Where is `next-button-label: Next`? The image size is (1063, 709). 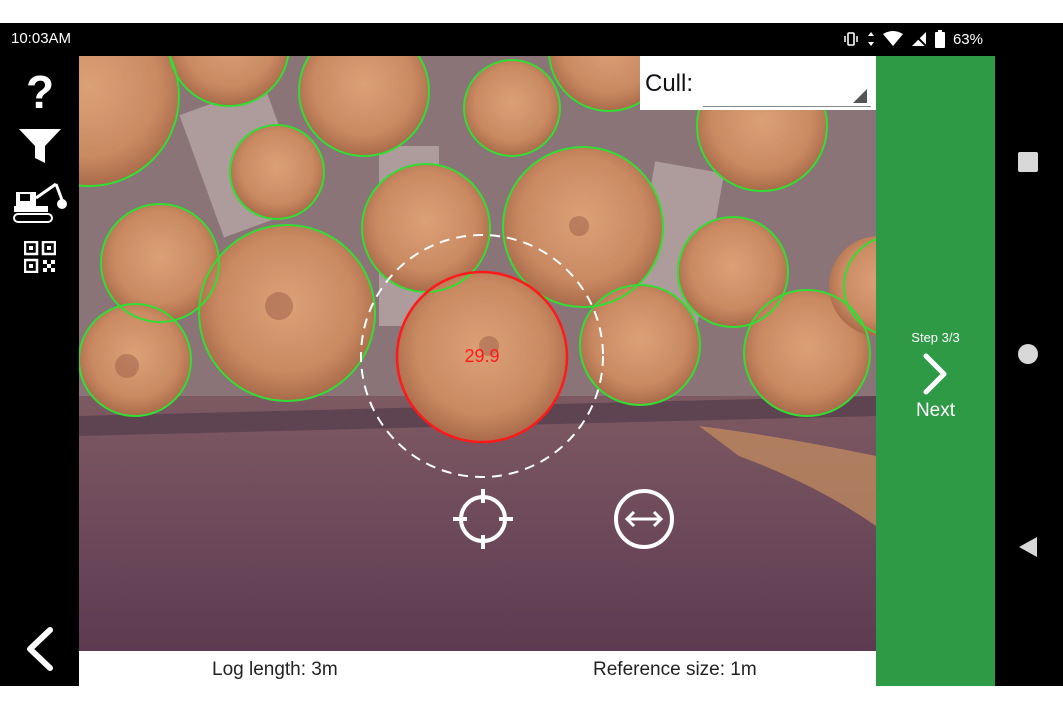
next-button-label: Next is located at coordinates (935, 410).